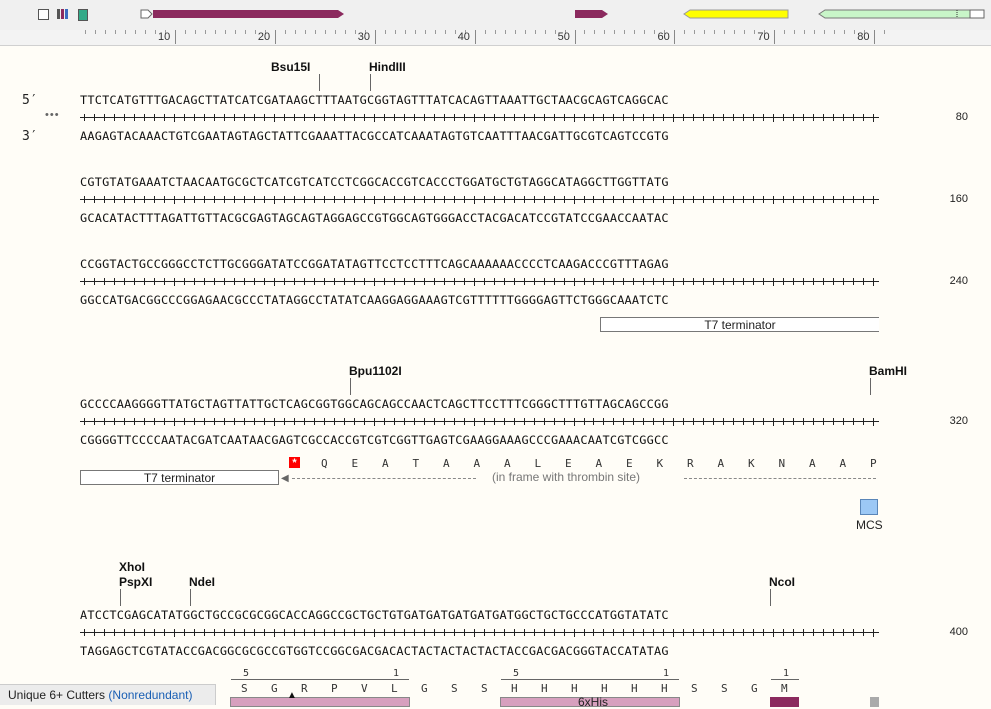  Describe the element at coordinates (324, 463) in the screenshot. I see `amino-acid: Q` at that location.